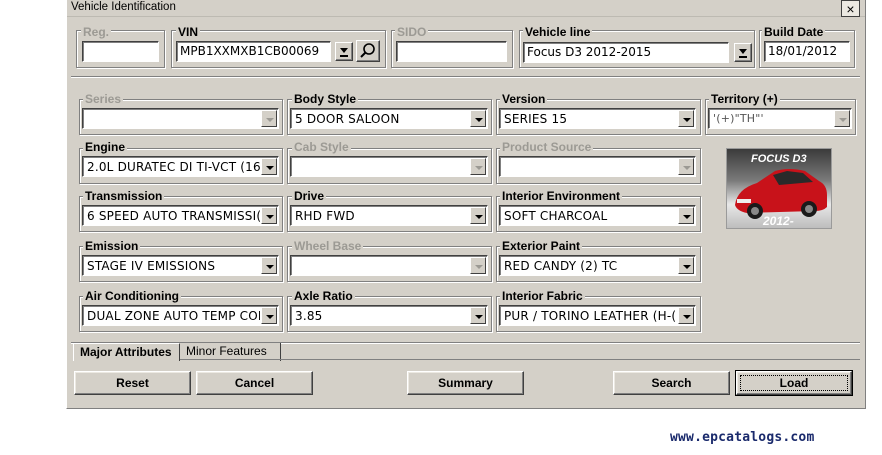  What do you see at coordinates (188, 32) in the screenshot?
I see `vin-label: VIN` at bounding box center [188, 32].